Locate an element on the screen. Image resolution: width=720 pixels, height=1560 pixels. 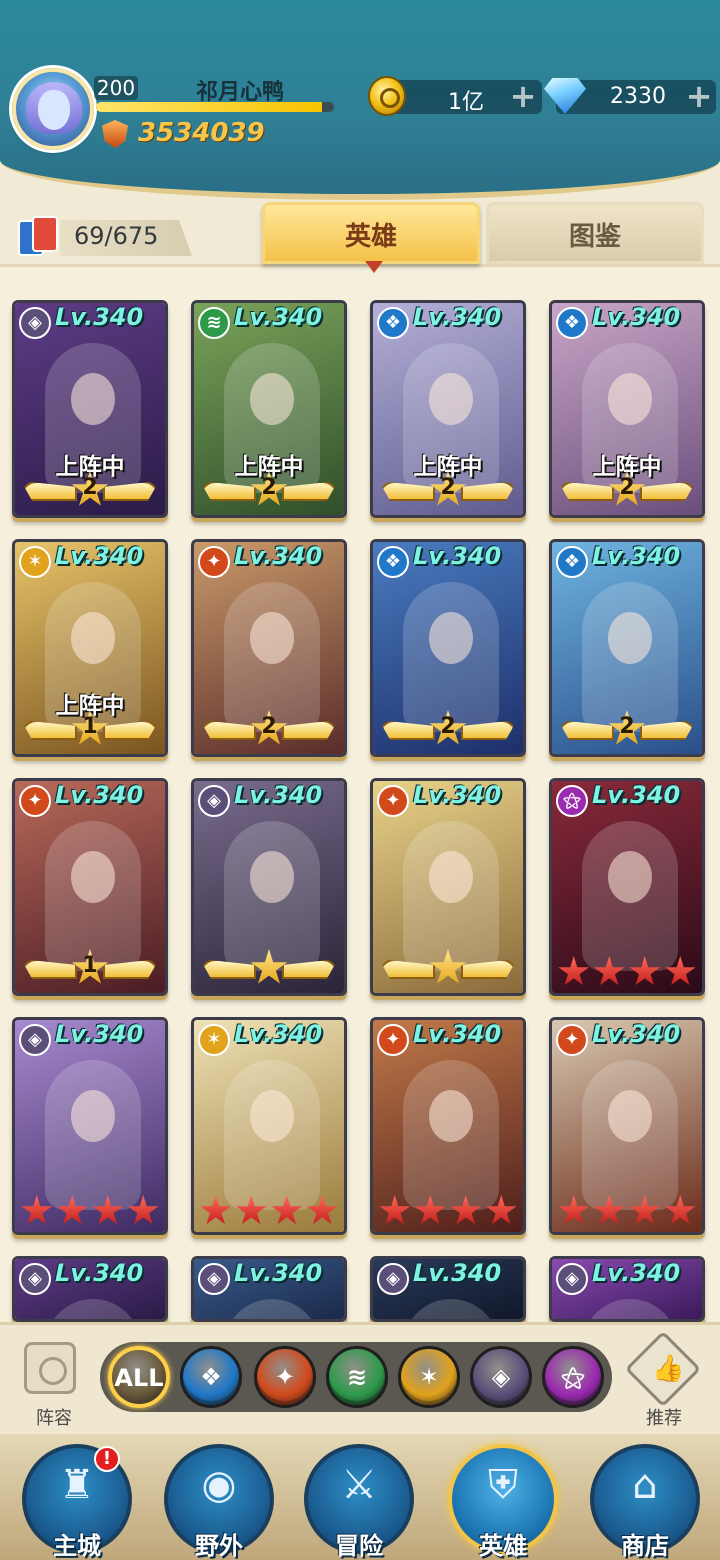
player-level: 200 is located at coordinates (116, 88).